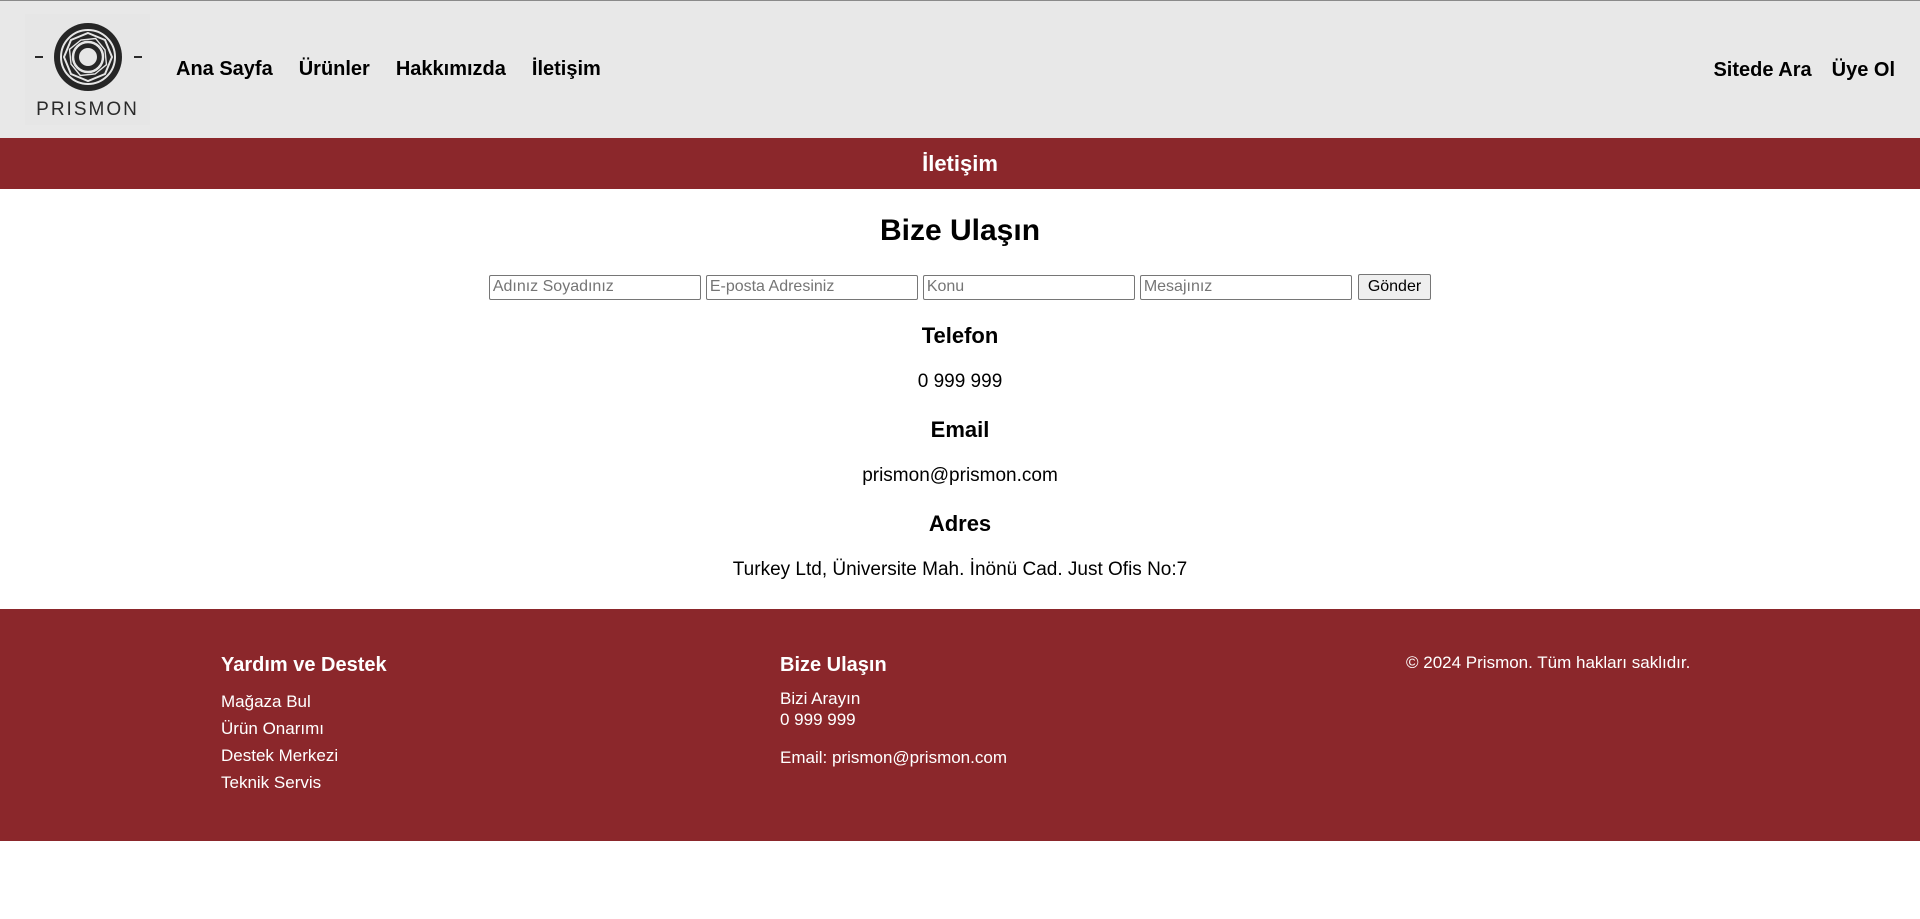 The height and width of the screenshot is (919, 1920). I want to click on footer-call-number: 0 999 999, so click(818, 719).